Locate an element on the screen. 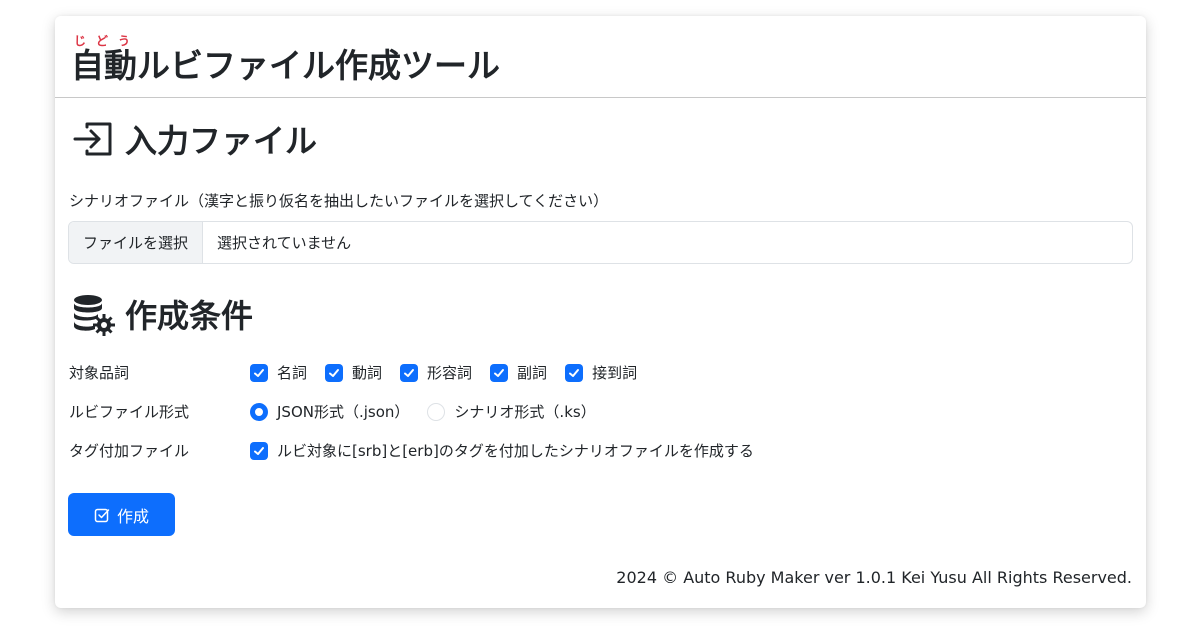 The height and width of the screenshot is (628, 1200). format-option-scenario: シナリオ形式（.ks） is located at coordinates (511, 411).